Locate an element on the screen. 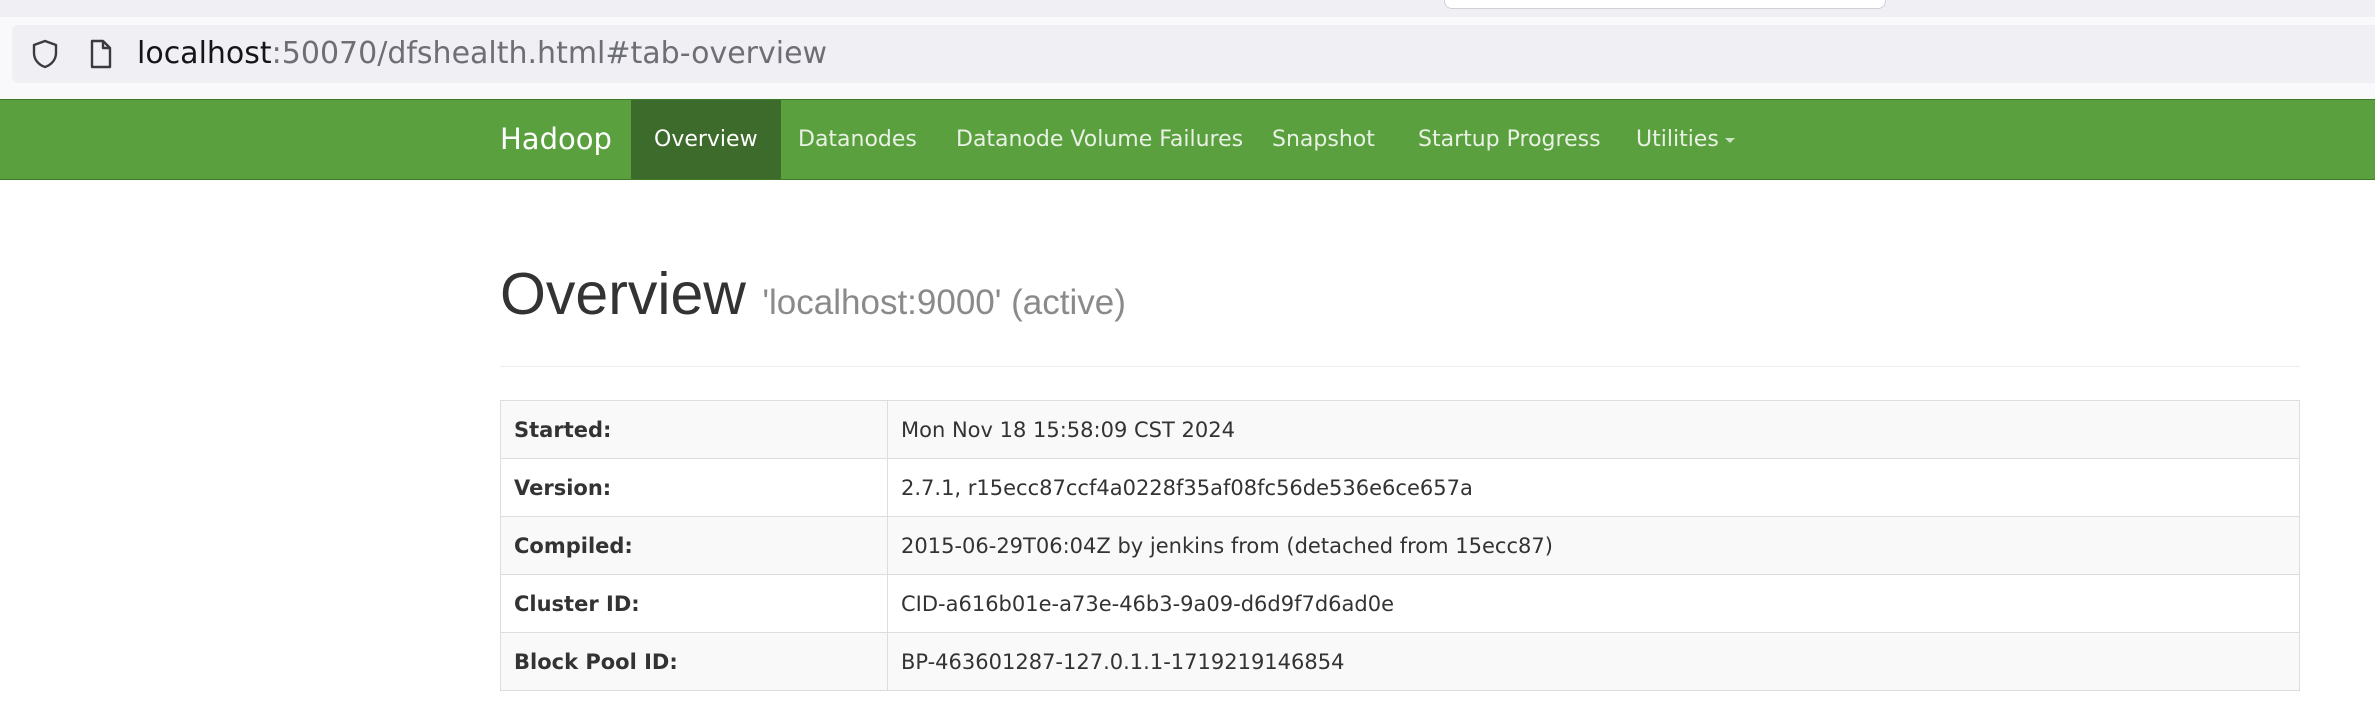 The height and width of the screenshot is (715, 2375). nav-tab-startup-progress: Startup Progress is located at coordinates (1509, 139).